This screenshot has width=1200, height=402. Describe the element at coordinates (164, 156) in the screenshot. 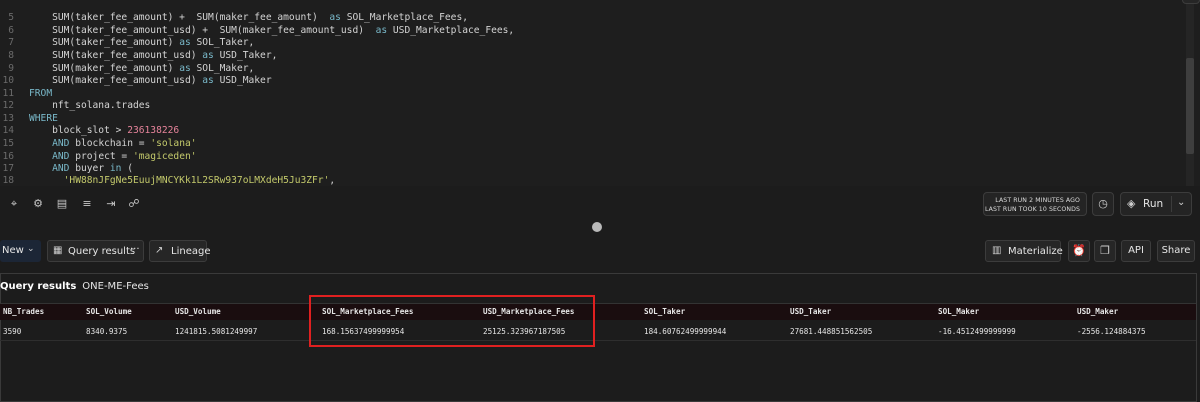

I see `code-token: 'magiceden'` at that location.